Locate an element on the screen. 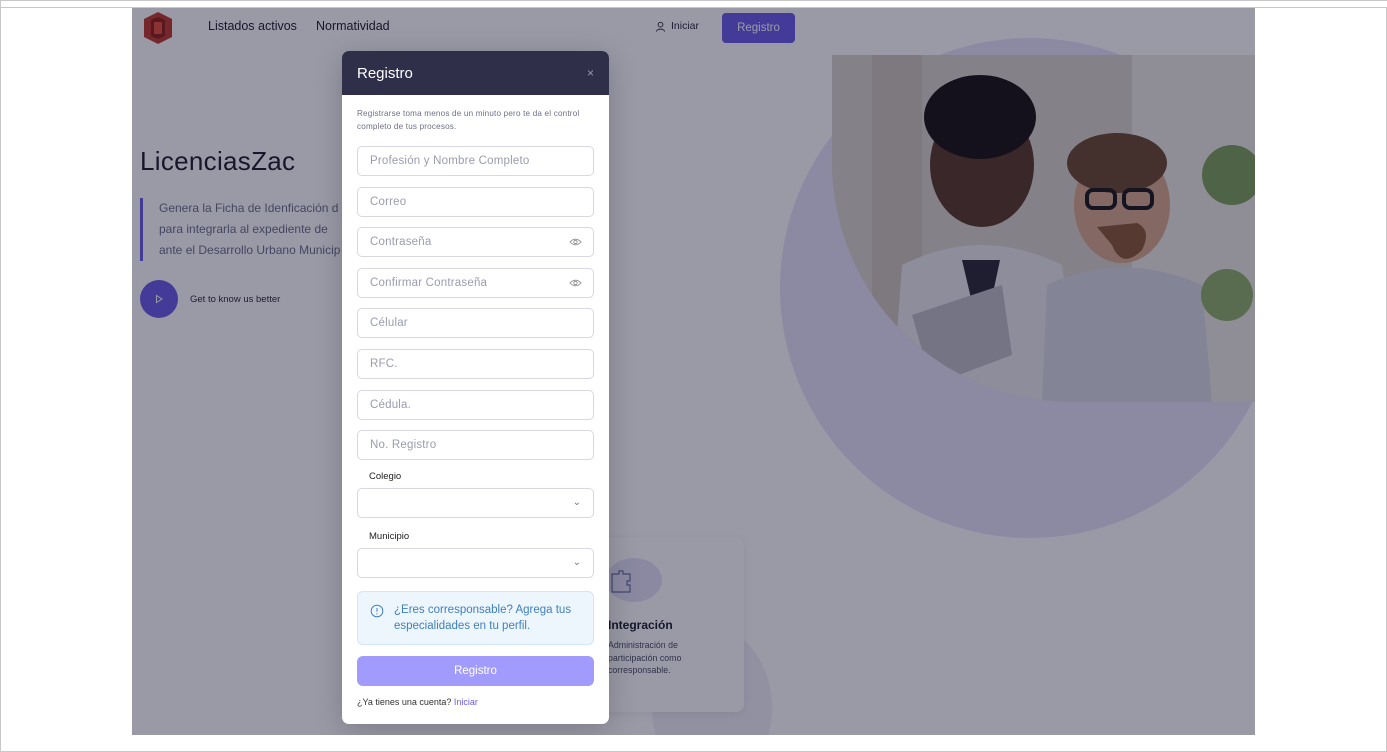  cedula-input is located at coordinates (475, 404).